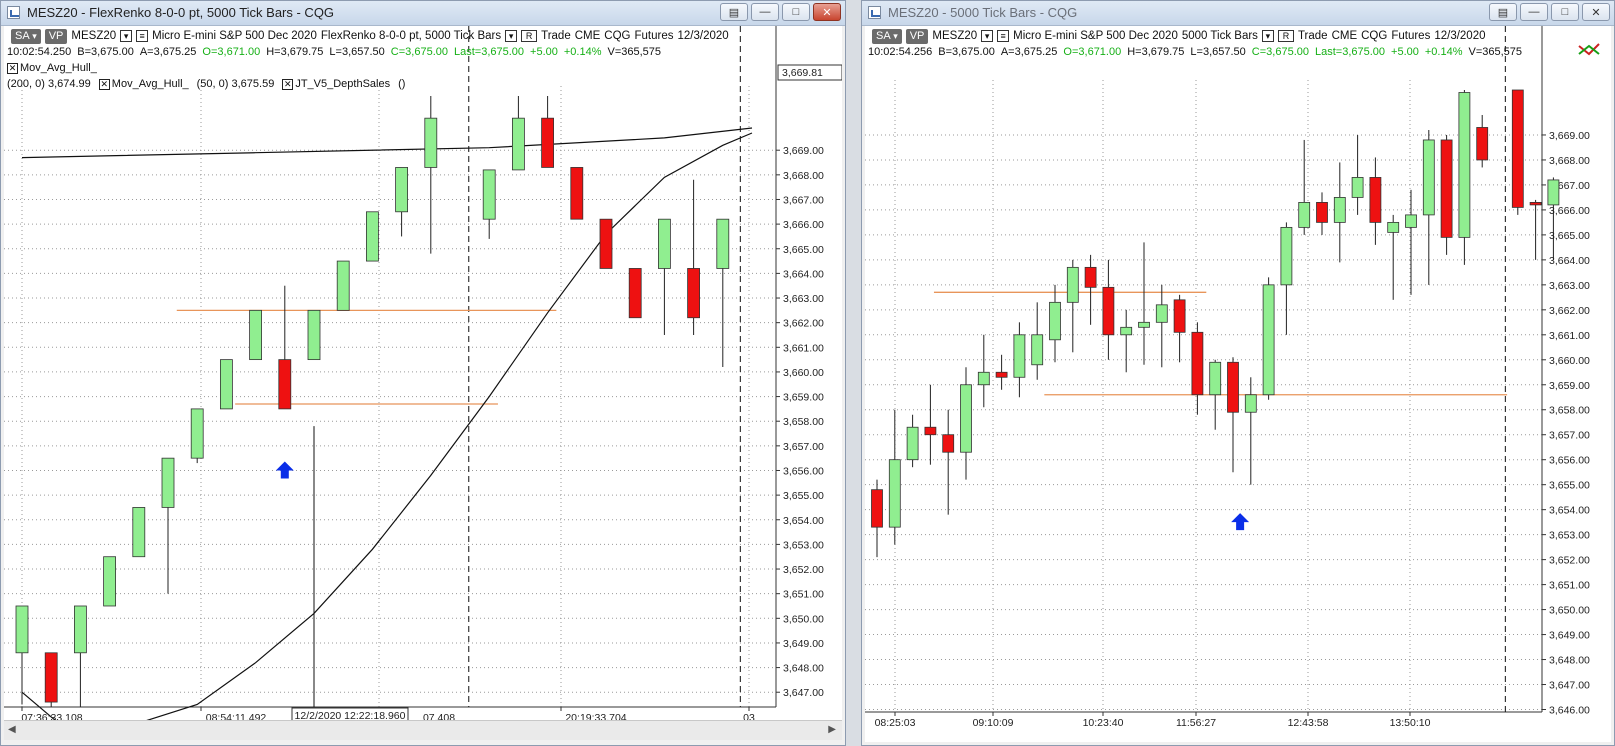  I want to click on bar-type-label: 5000 Tick Bars, so click(1219, 36).